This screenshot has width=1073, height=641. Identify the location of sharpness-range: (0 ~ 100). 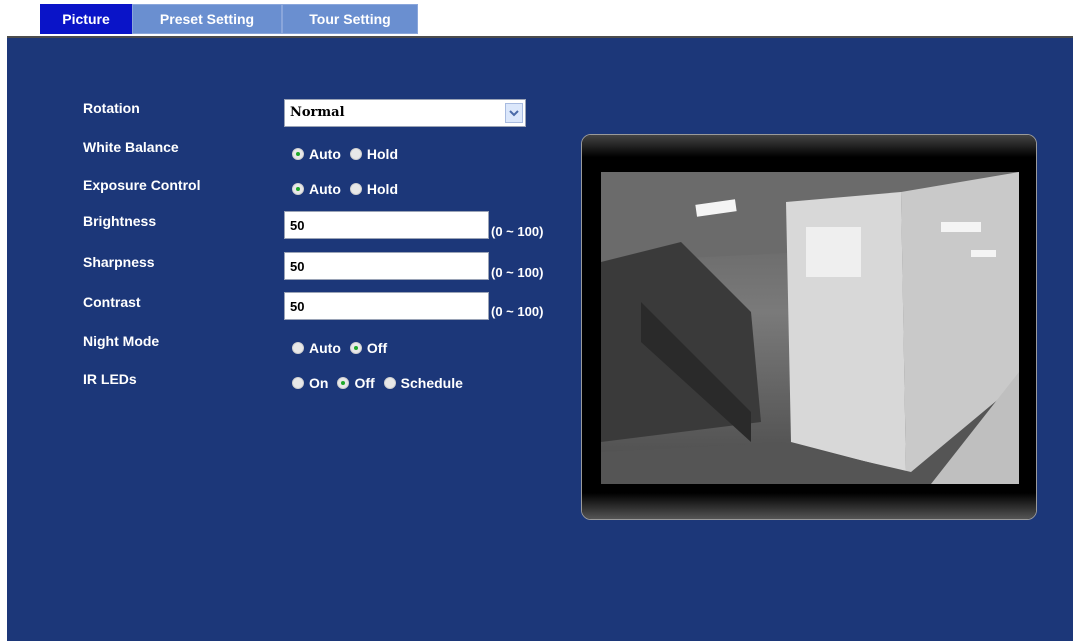
(517, 272).